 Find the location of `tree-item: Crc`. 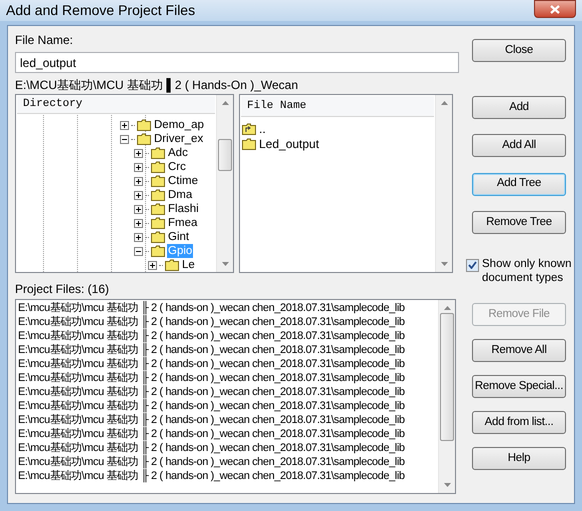

tree-item: Crc is located at coordinates (177, 167).